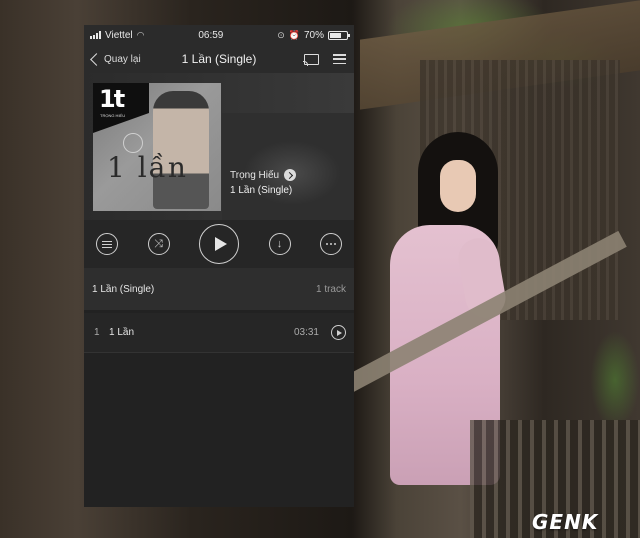  Describe the element at coordinates (147, 167) in the screenshot. I see `cover-title-text: 1 lần` at that location.